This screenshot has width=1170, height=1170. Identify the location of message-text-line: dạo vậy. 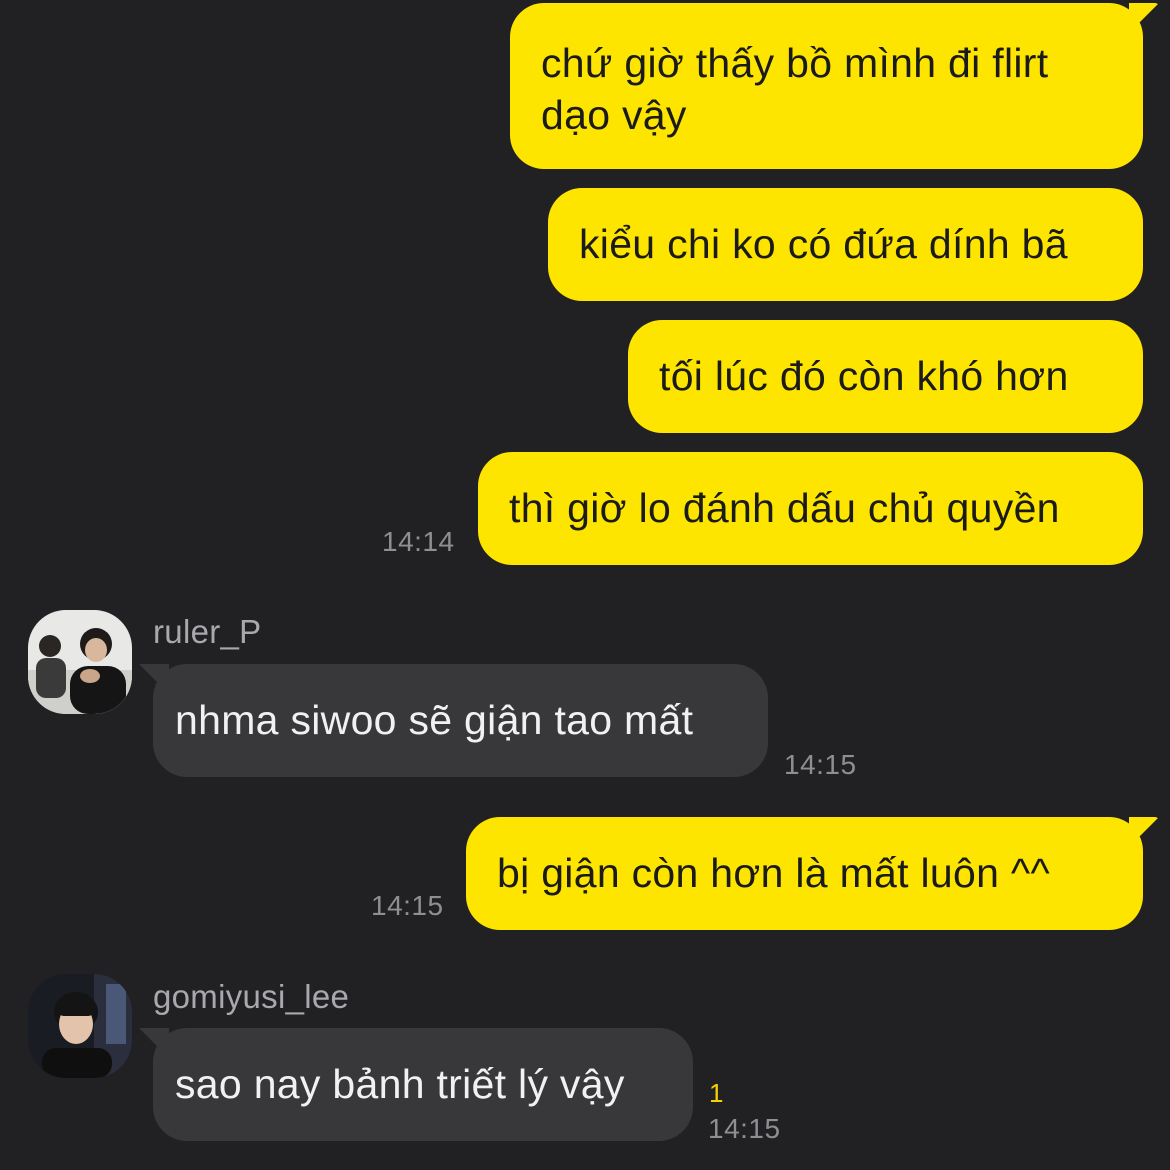
(614, 115).